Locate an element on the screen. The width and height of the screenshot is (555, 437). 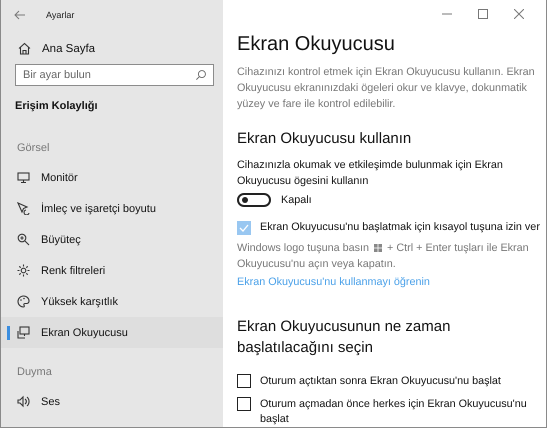
sun-icon is located at coordinates (23, 270).